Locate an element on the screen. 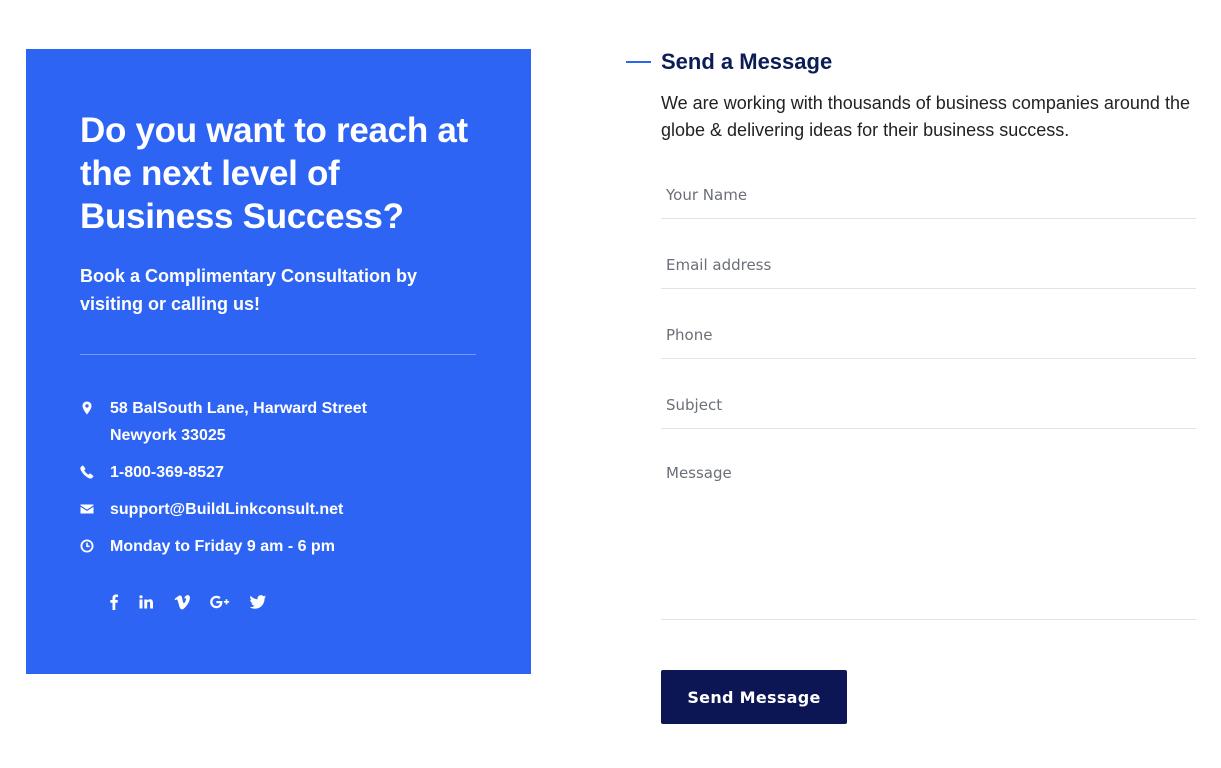 The image size is (1221, 768). subject-field is located at coordinates (928, 405).